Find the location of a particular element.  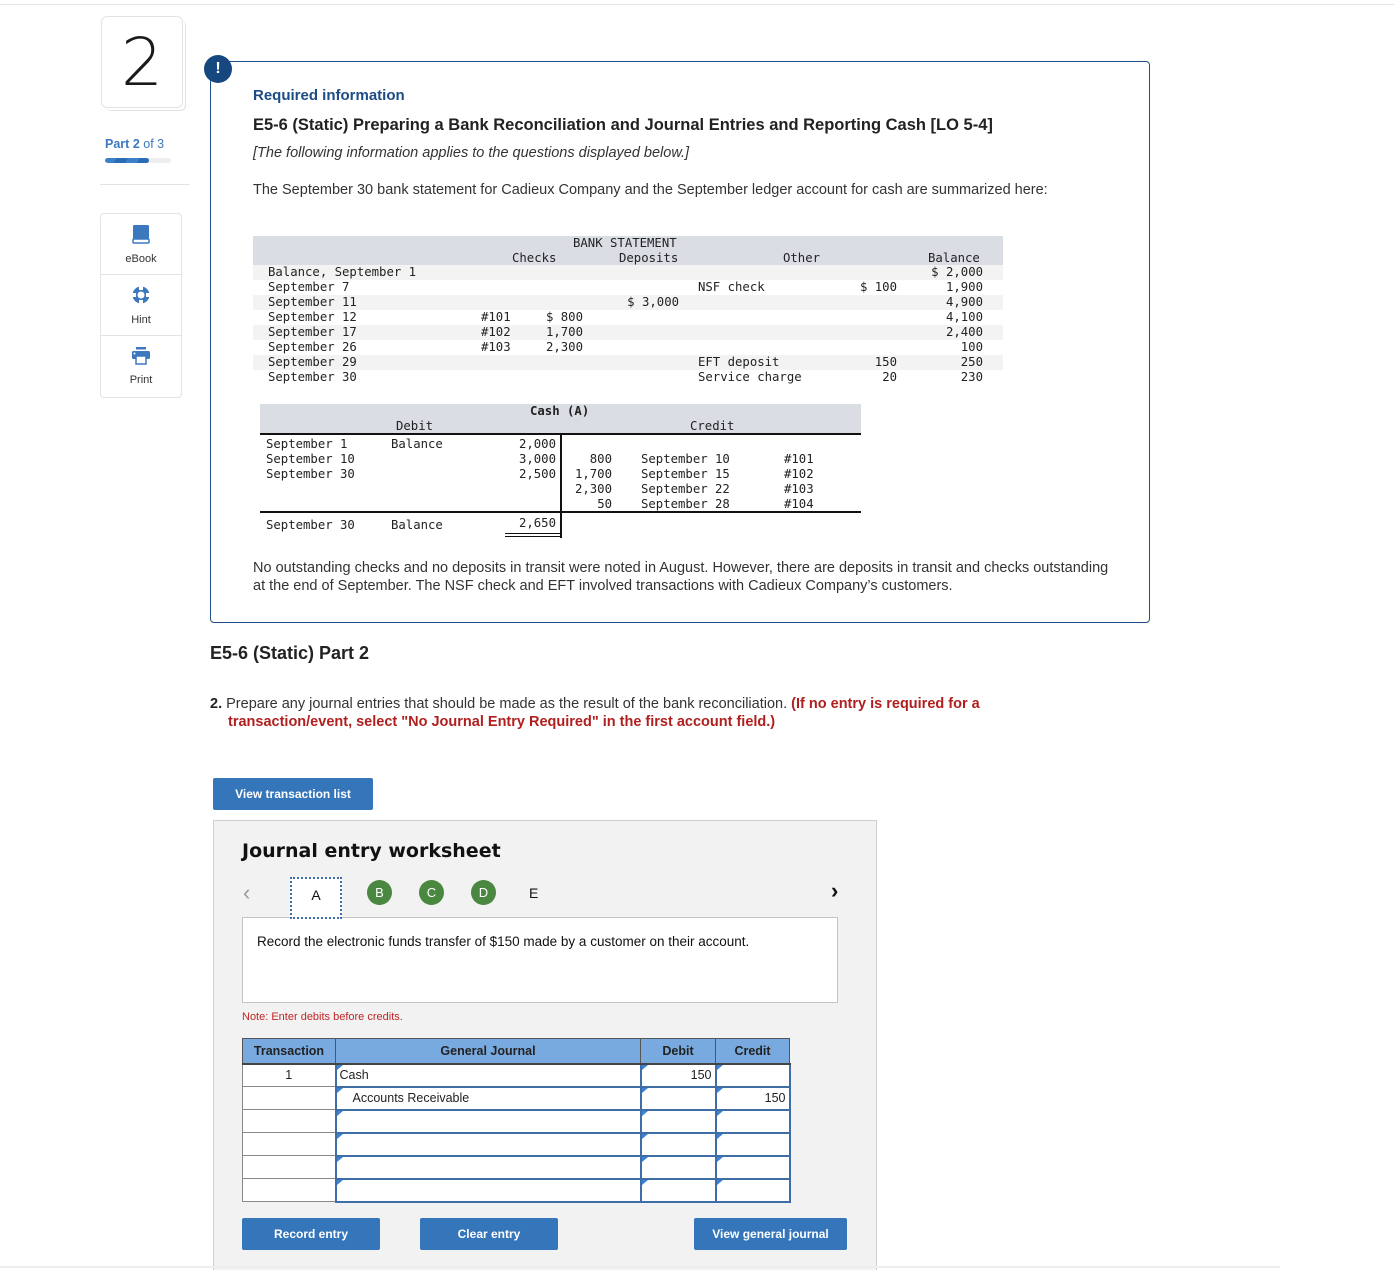

question-number-card: 2 is located at coordinates (142, 62).